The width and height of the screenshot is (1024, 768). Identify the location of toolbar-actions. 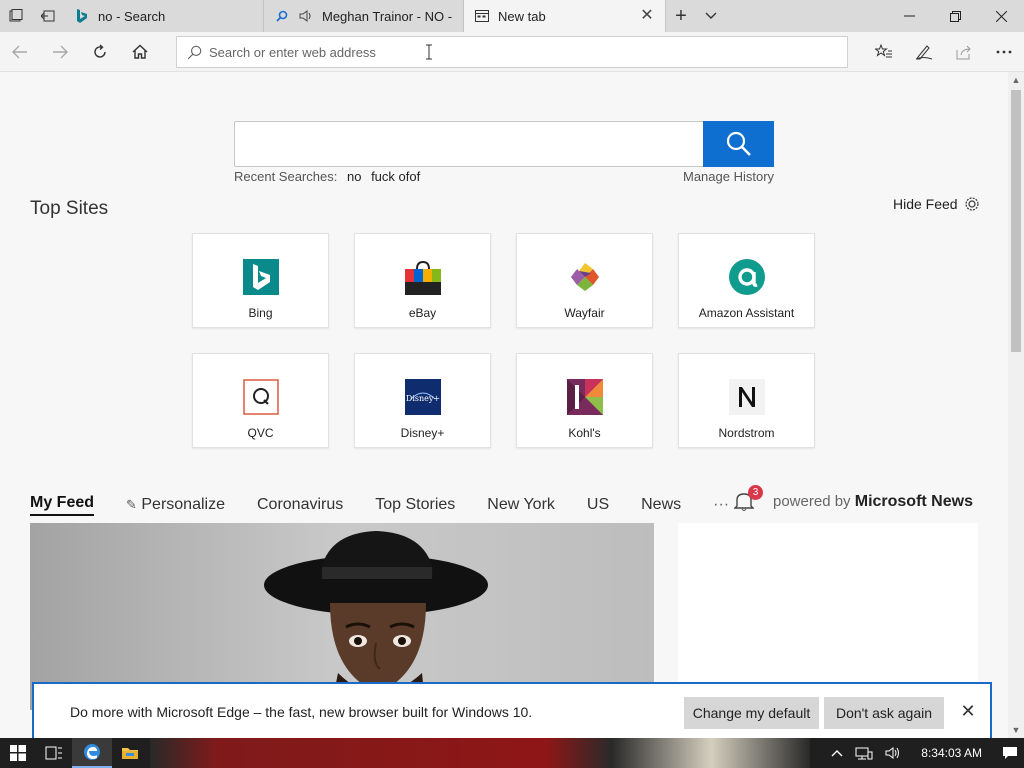
(944, 52).